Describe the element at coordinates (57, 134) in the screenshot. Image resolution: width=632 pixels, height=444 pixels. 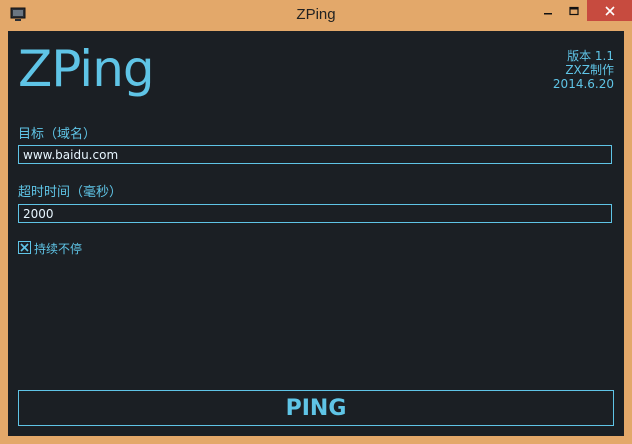
I see `target-label: 目标（域名）` at that location.